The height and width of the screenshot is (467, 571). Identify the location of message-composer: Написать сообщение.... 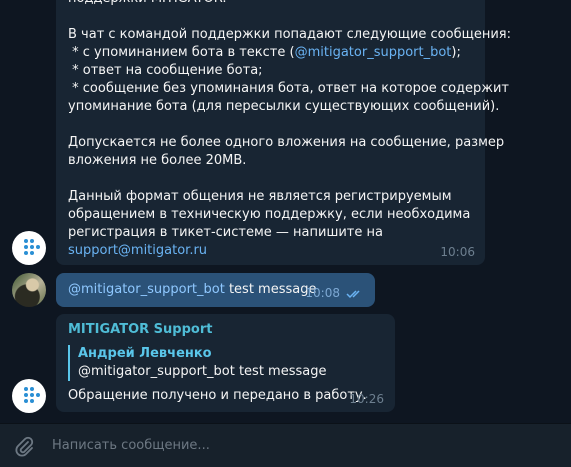
(285, 445).